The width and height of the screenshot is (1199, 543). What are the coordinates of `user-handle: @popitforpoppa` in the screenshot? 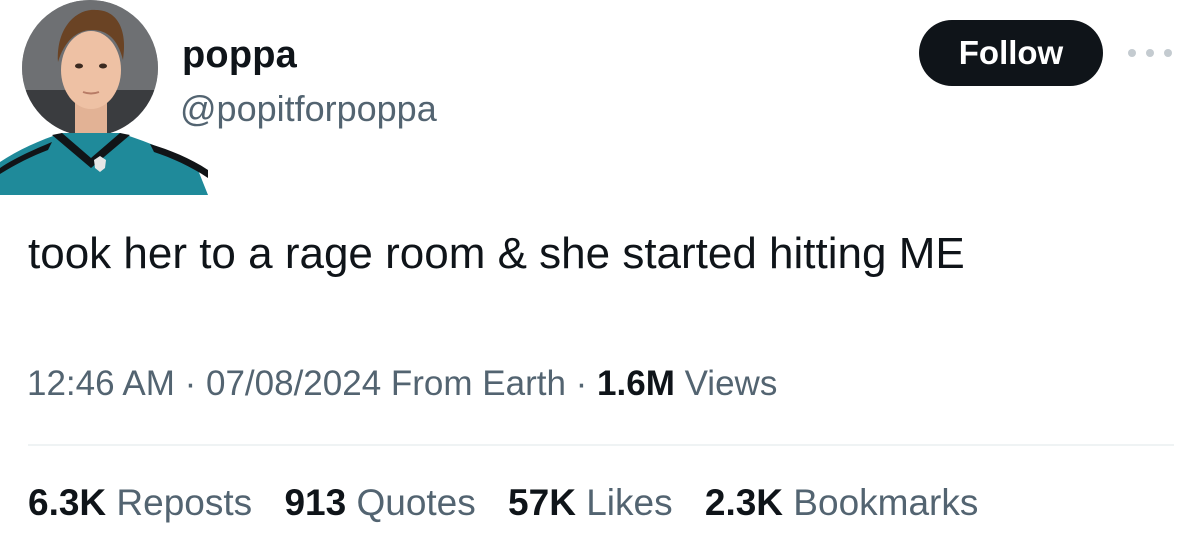 It's located at (308, 109).